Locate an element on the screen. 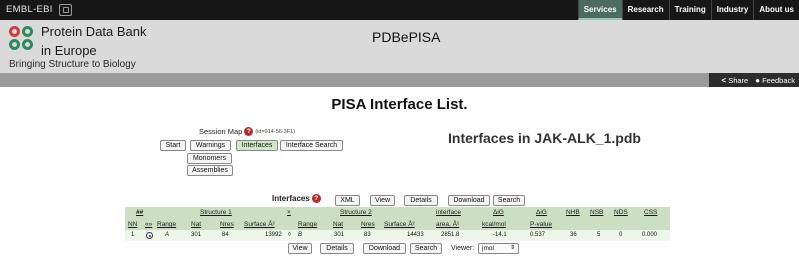  cell-nat-1: 301 is located at coordinates (196, 235).